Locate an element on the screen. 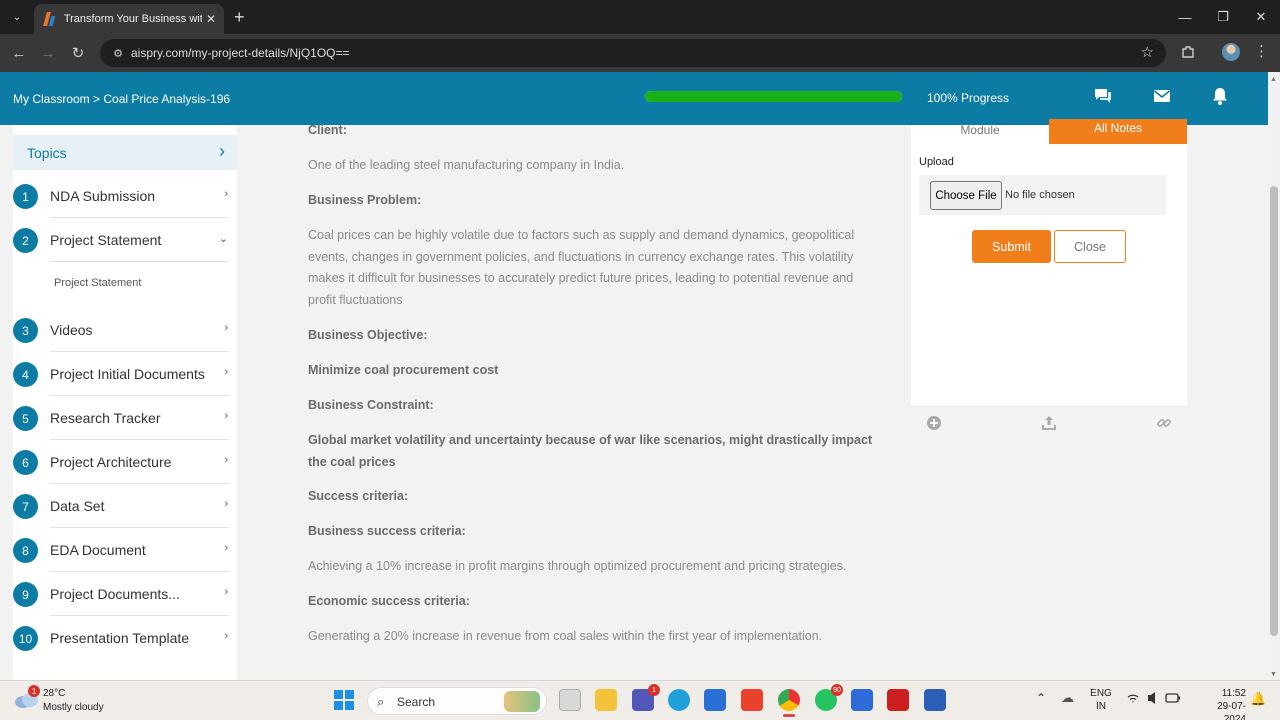 The width and height of the screenshot is (1280, 720). progress-bar is located at coordinates (773, 96).